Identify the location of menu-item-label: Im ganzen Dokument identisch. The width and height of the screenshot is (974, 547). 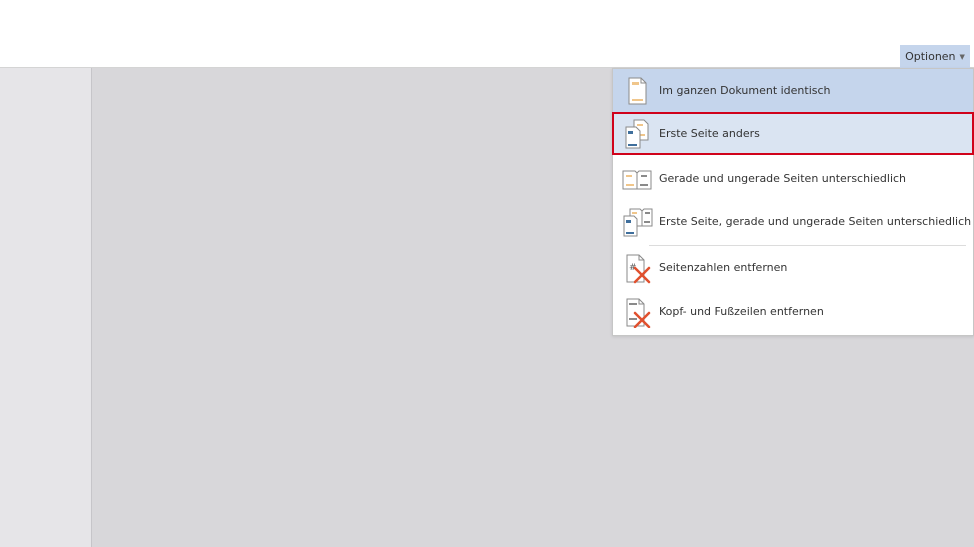
(745, 90).